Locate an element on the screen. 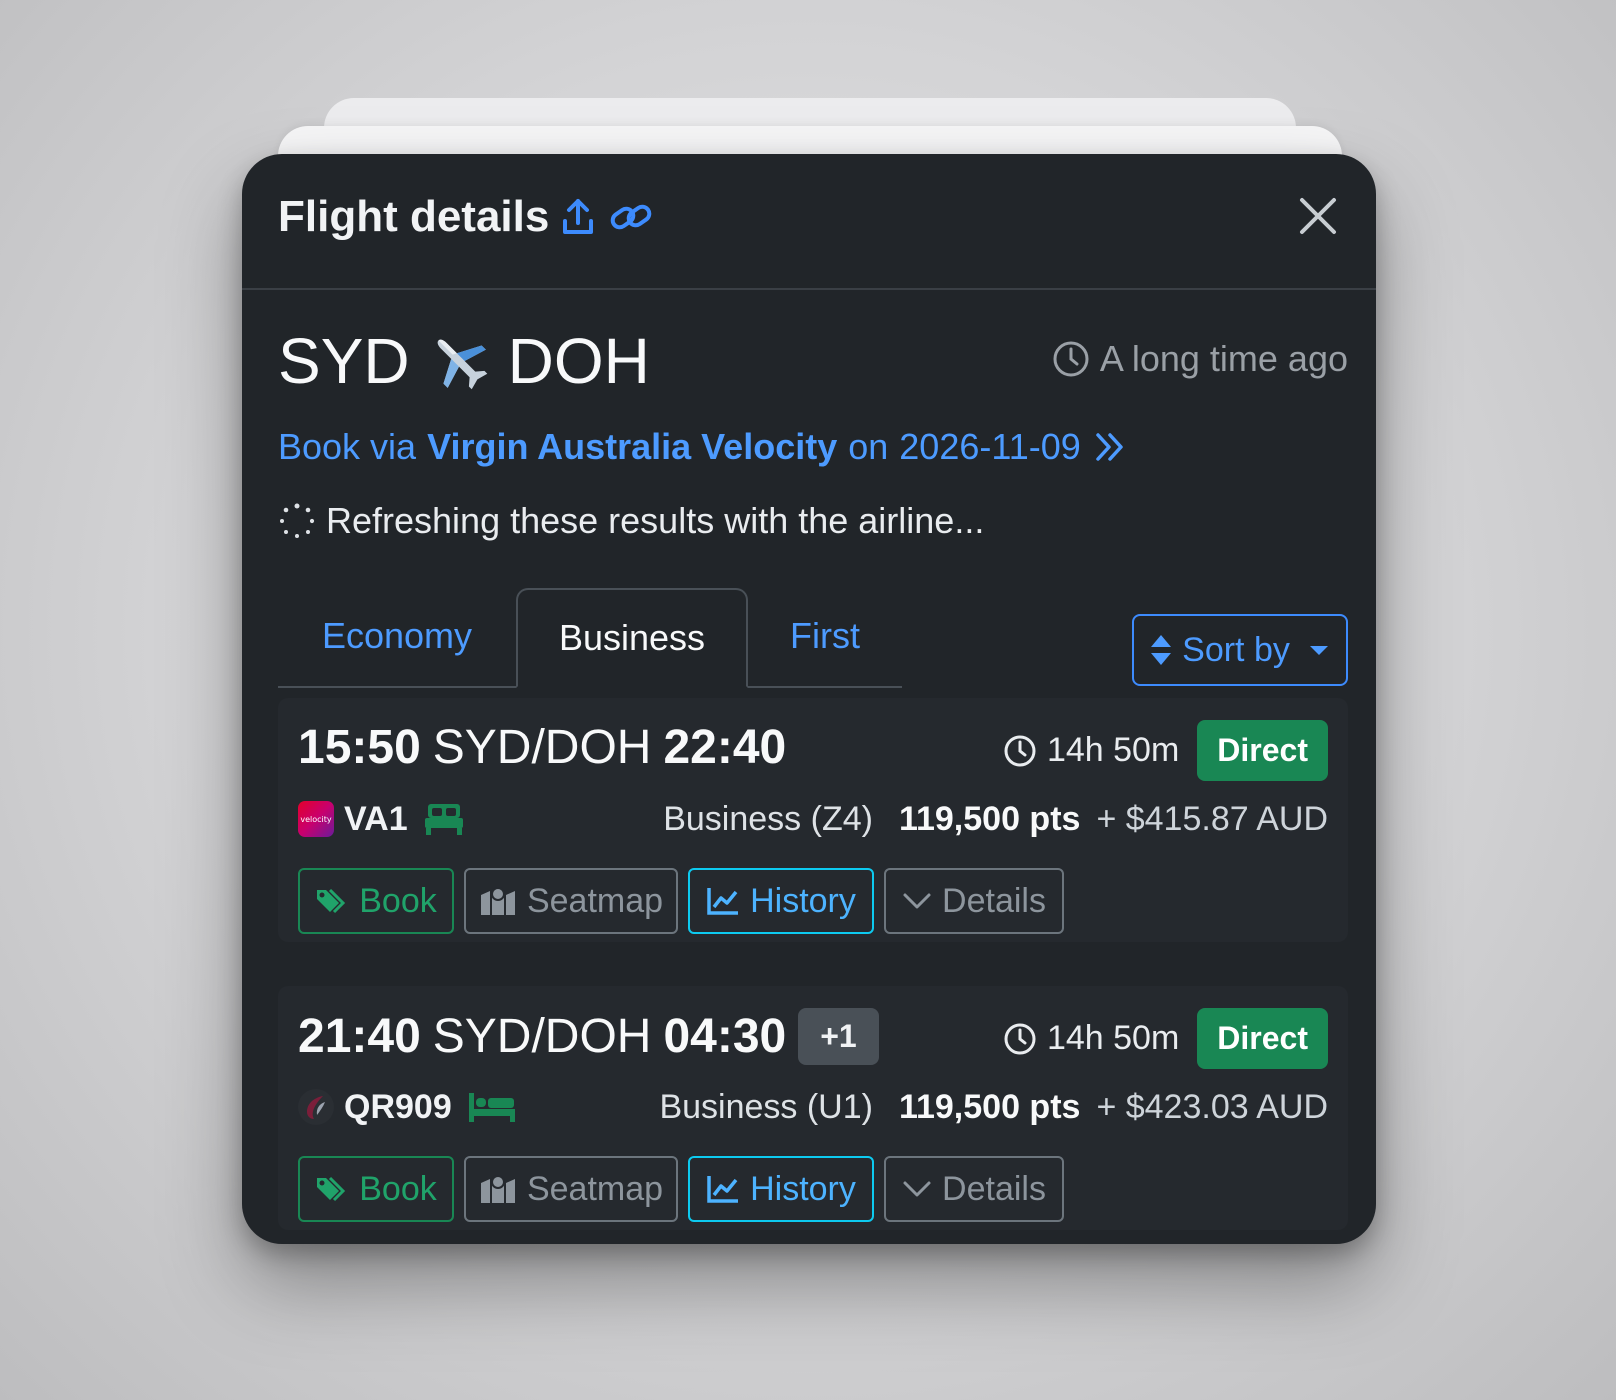  last-updated-text: A long time ago is located at coordinates (1223, 358).